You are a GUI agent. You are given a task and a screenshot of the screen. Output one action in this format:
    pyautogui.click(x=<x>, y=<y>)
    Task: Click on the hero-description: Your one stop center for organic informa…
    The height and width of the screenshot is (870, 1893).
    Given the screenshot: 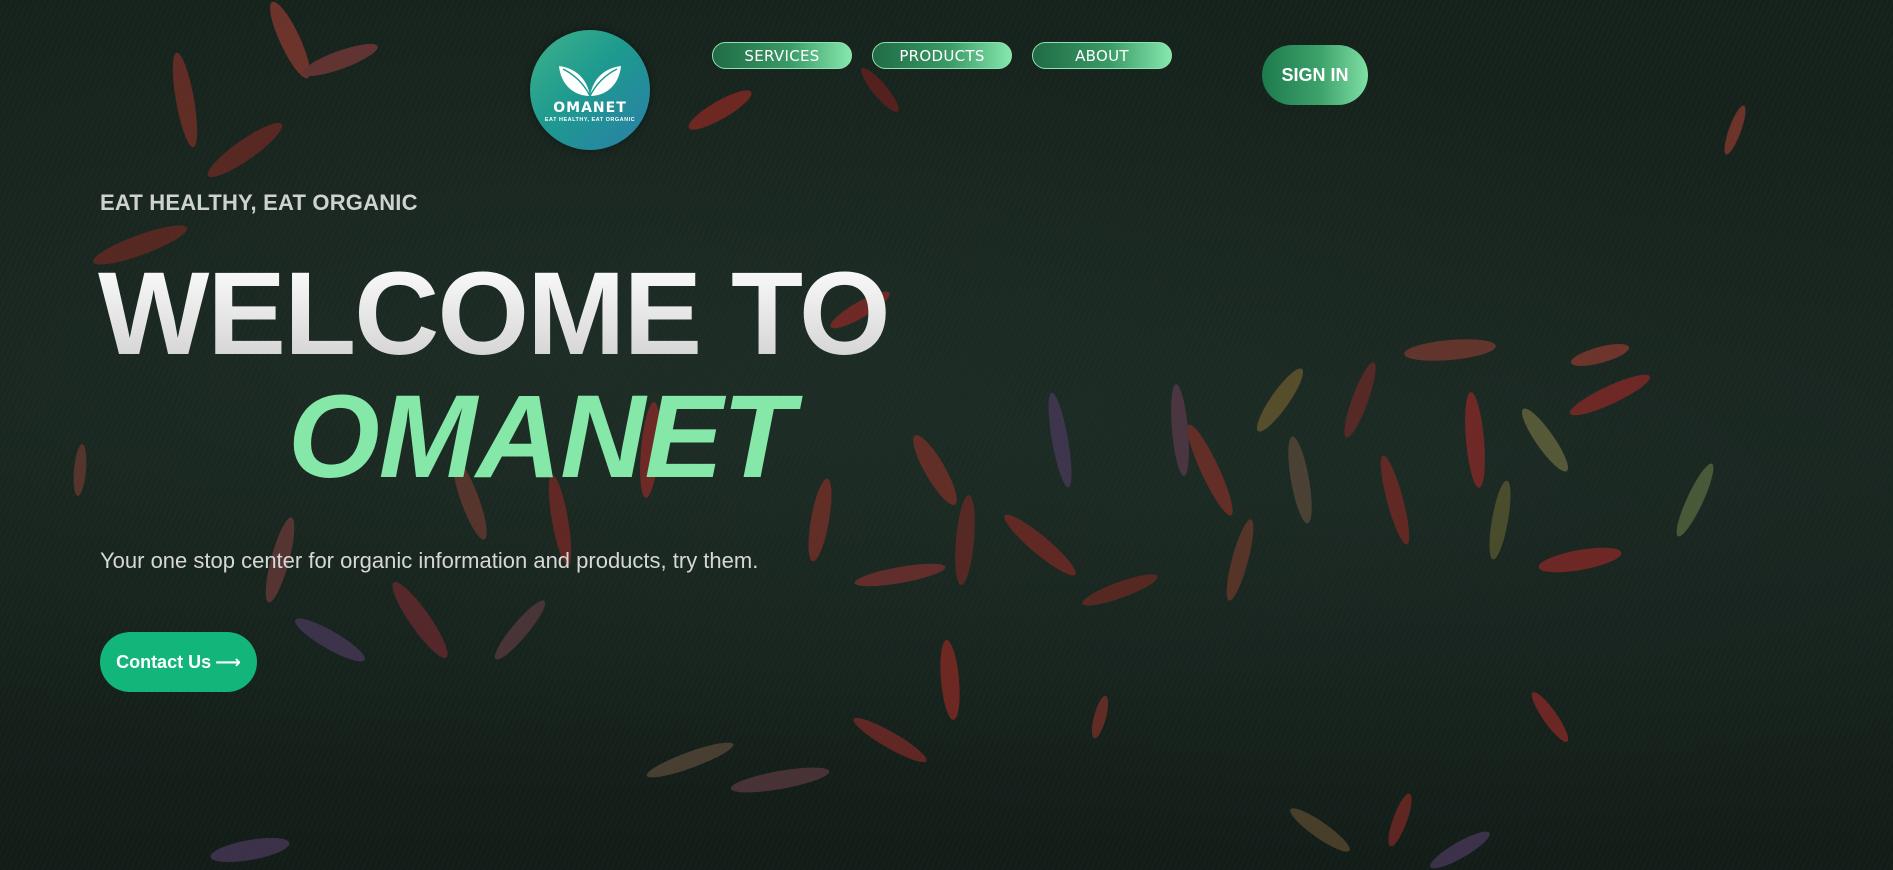 What is the action you would take?
    pyautogui.click(x=429, y=560)
    